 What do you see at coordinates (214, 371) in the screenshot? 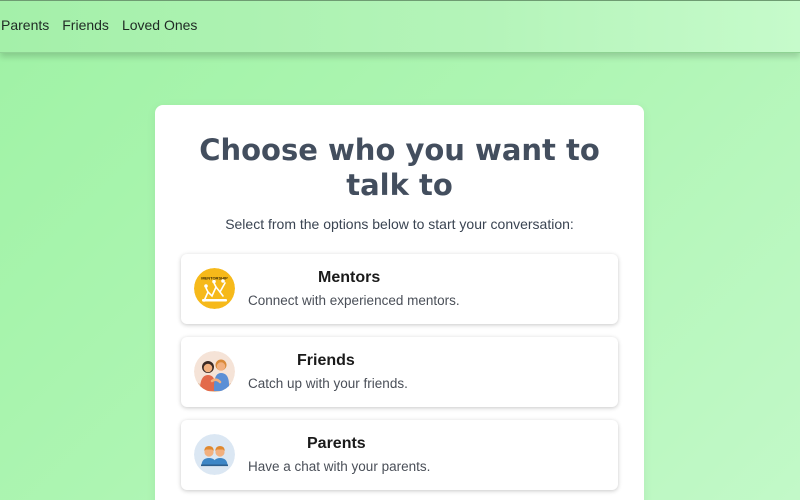
I see `friends-icon` at bounding box center [214, 371].